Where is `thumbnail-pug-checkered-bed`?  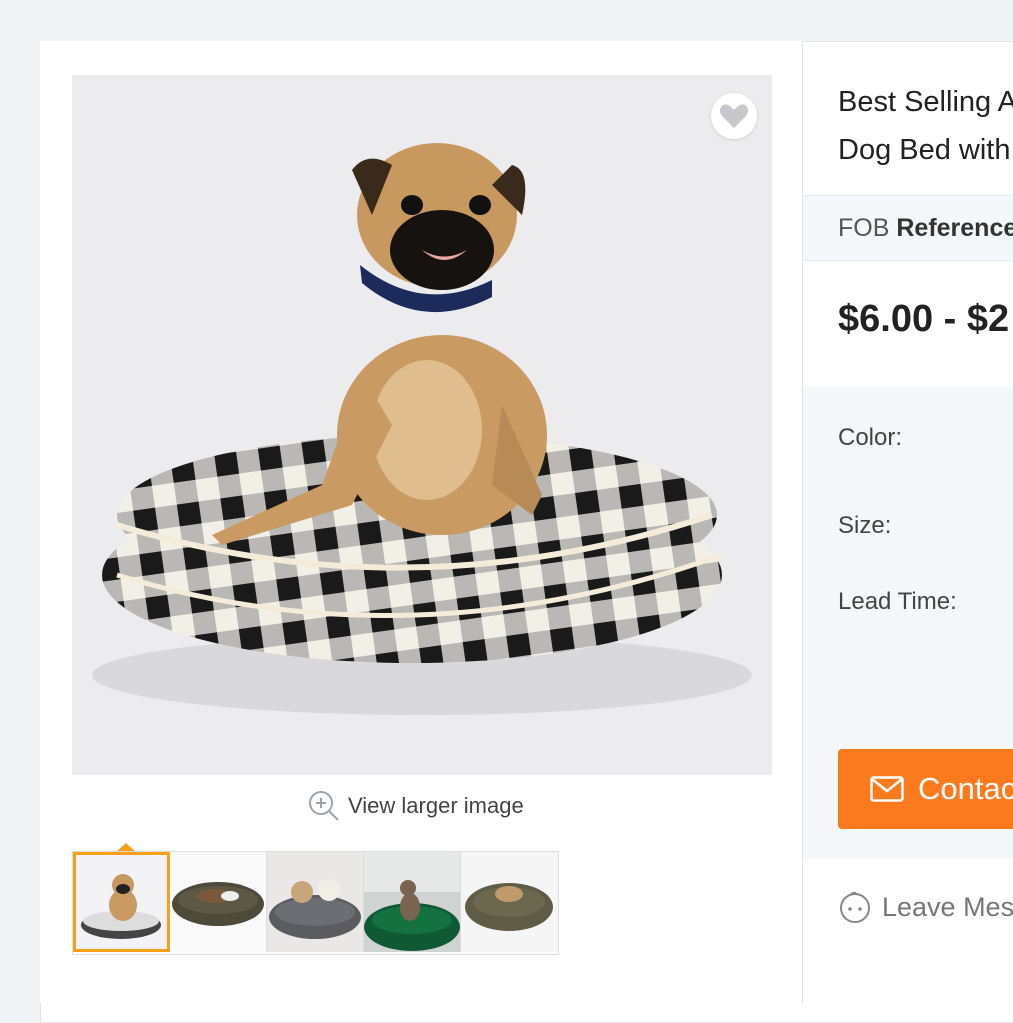 thumbnail-pug-checkered-bed is located at coordinates (121, 902).